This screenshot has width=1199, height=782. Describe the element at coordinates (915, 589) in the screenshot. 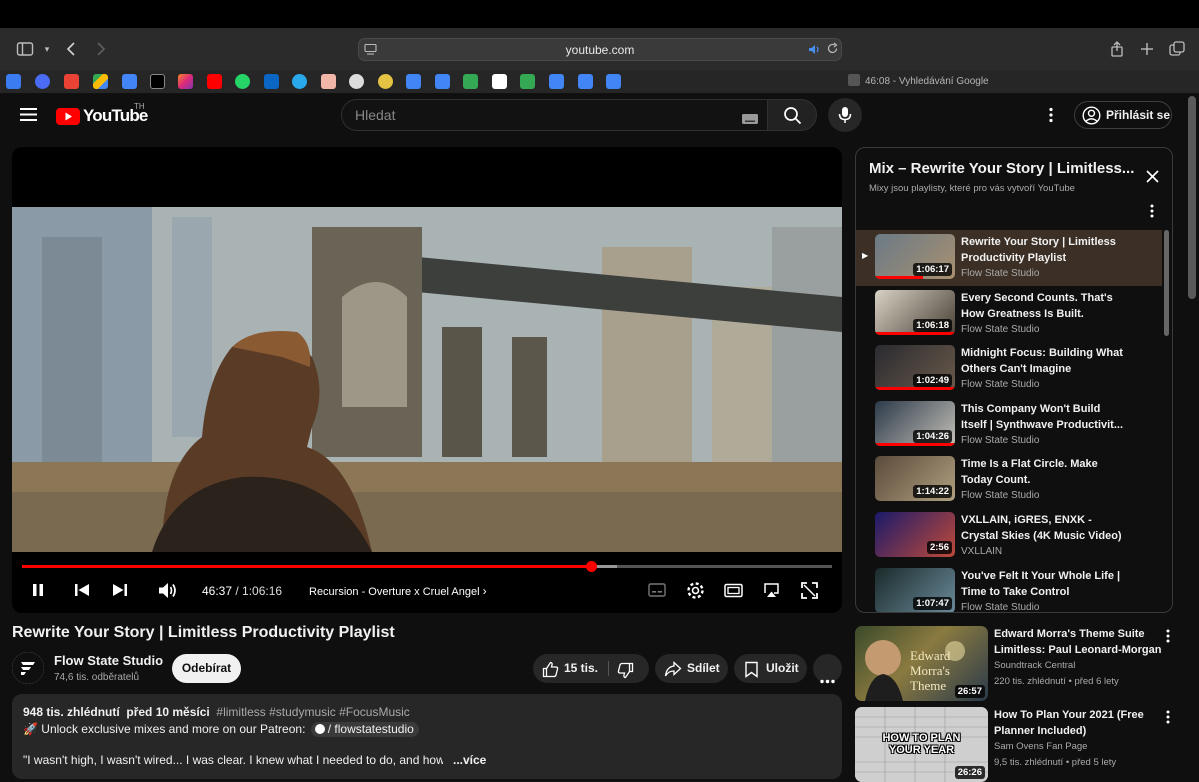

I see `playlist-thumbnail: 1:07:47` at that location.